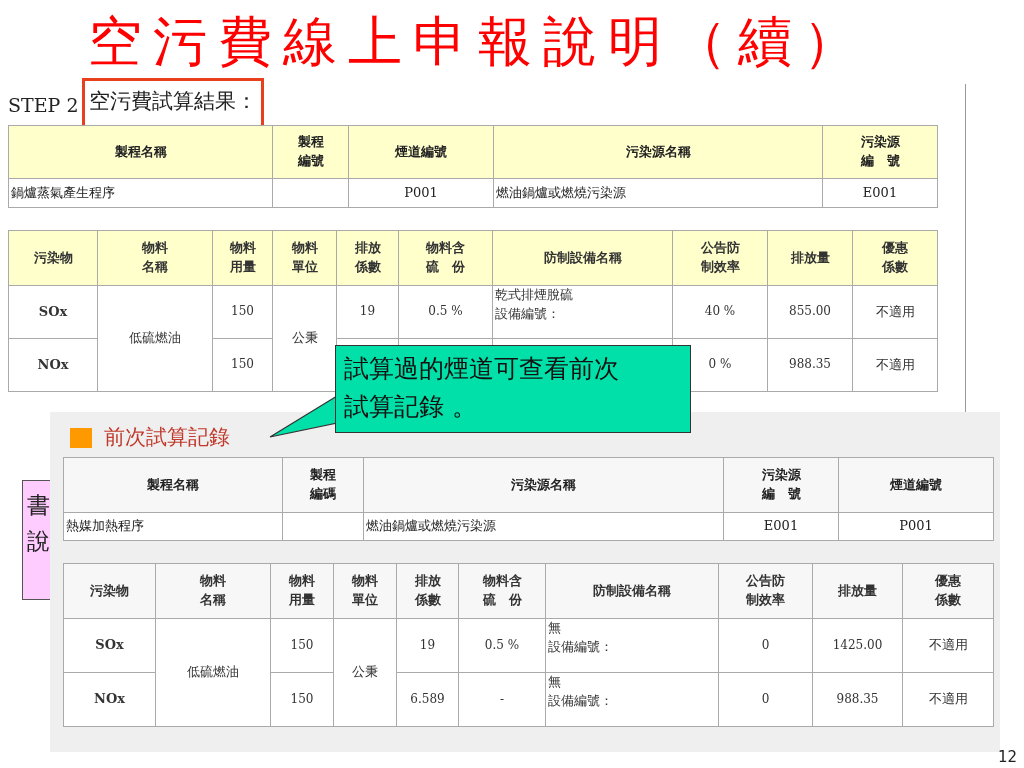 This screenshot has width=1024, height=768. Describe the element at coordinates (810, 312) in the screenshot. I see `table-cell: 855.00` at that location.